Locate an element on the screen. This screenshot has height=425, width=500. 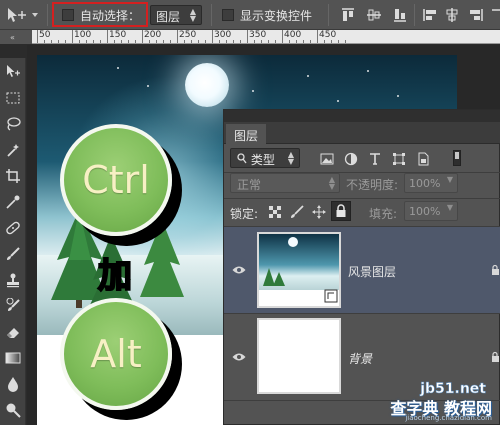
ruler-corner is located at coordinates (16, 37).